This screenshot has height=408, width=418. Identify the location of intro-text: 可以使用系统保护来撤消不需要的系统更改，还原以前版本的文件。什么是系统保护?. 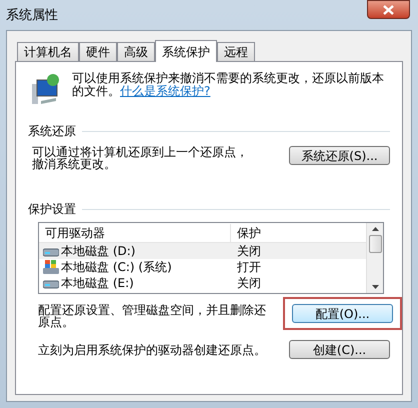
(228, 86).